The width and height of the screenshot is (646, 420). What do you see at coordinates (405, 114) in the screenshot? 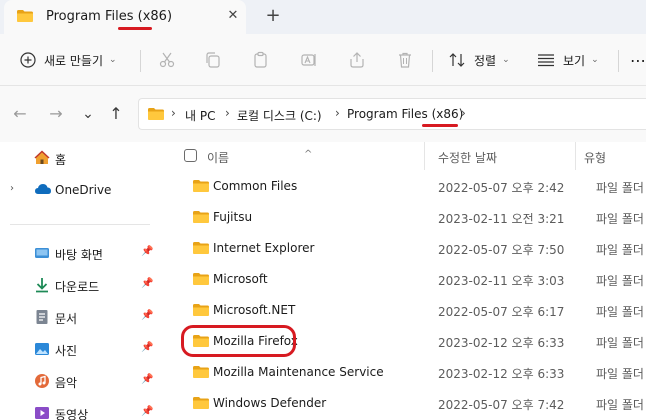
I see `breadcrumb-program-files-x86: Program Files (x86)` at bounding box center [405, 114].